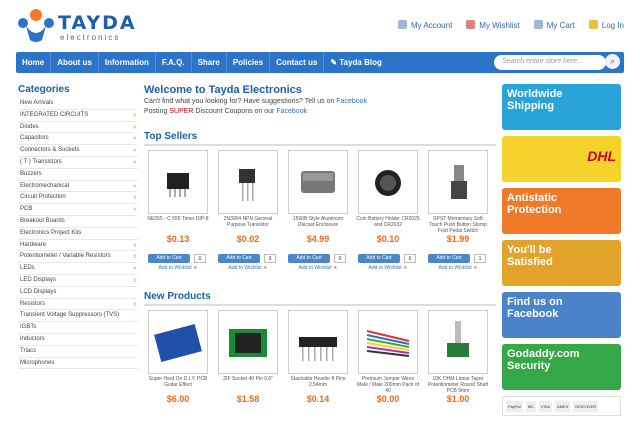 This screenshot has height=436, width=640. I want to click on search-icon: ⌕, so click(612, 61).